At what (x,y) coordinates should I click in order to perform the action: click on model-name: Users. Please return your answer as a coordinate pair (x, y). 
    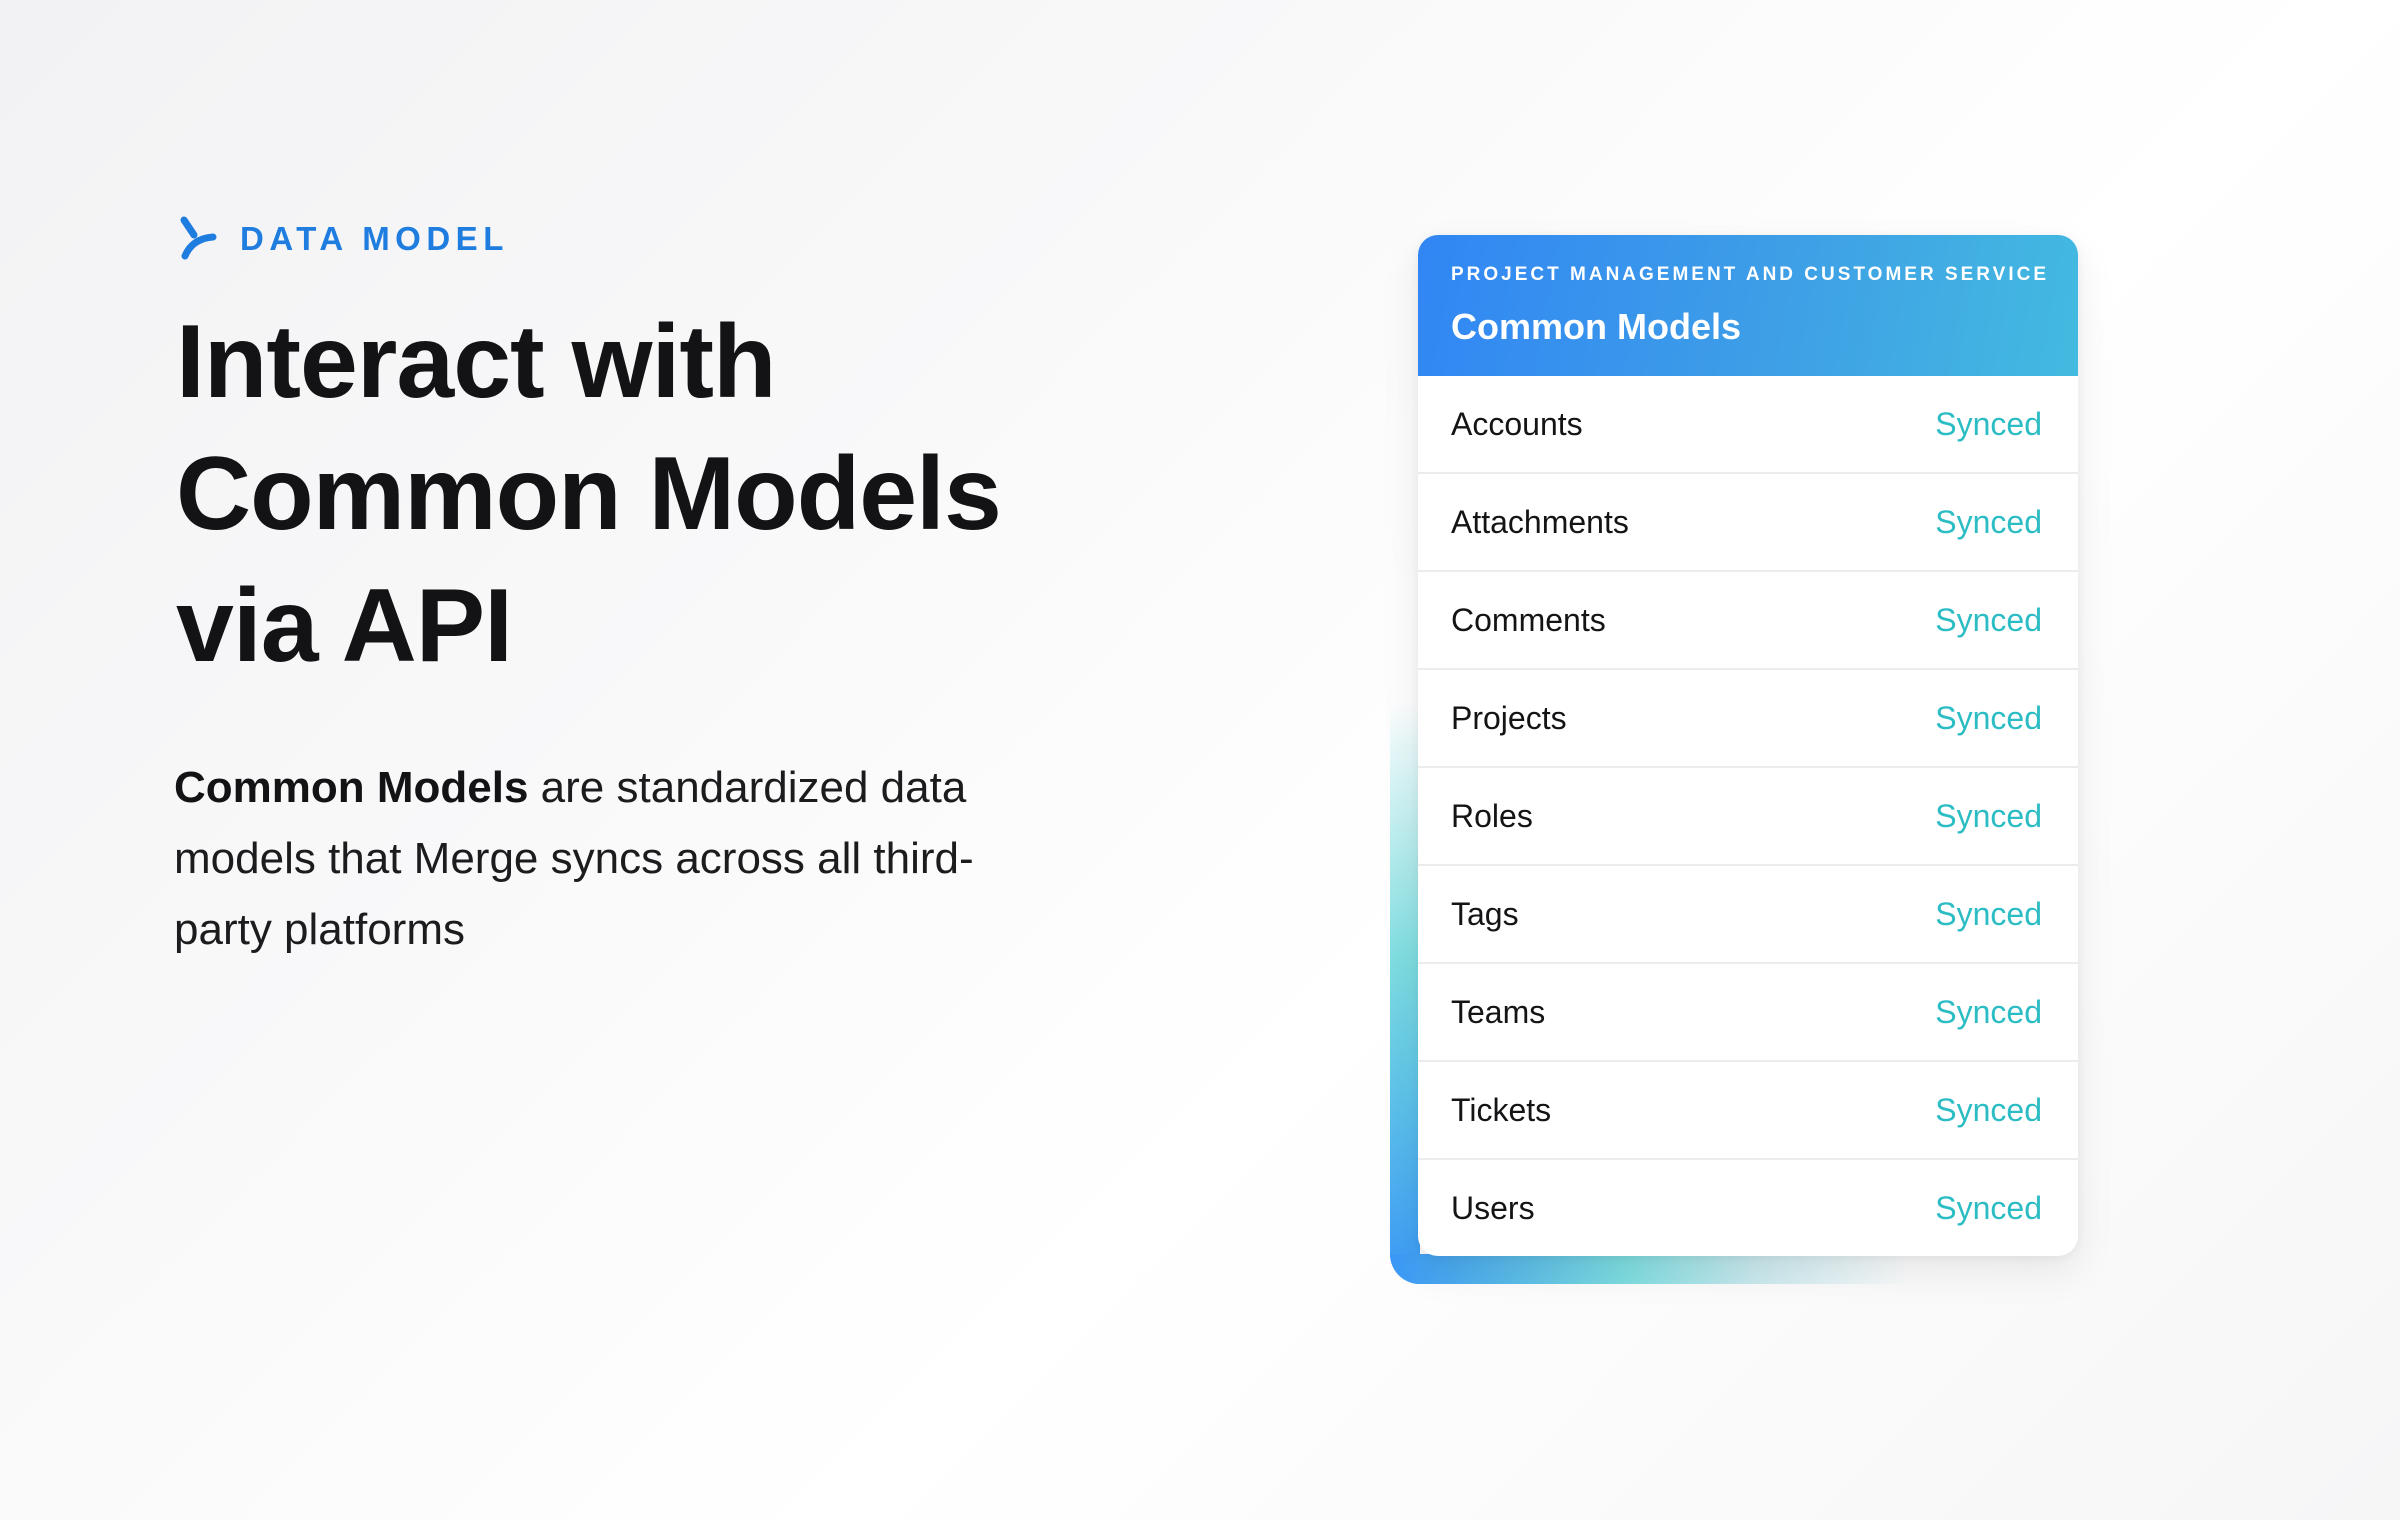
    Looking at the image, I should click on (1493, 1207).